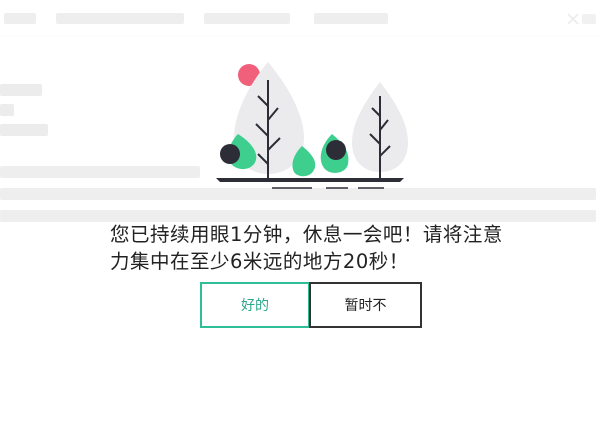 This screenshot has width=600, height=427. What do you see at coordinates (312, 125) in the screenshot?
I see `rest-illustration` at bounding box center [312, 125].